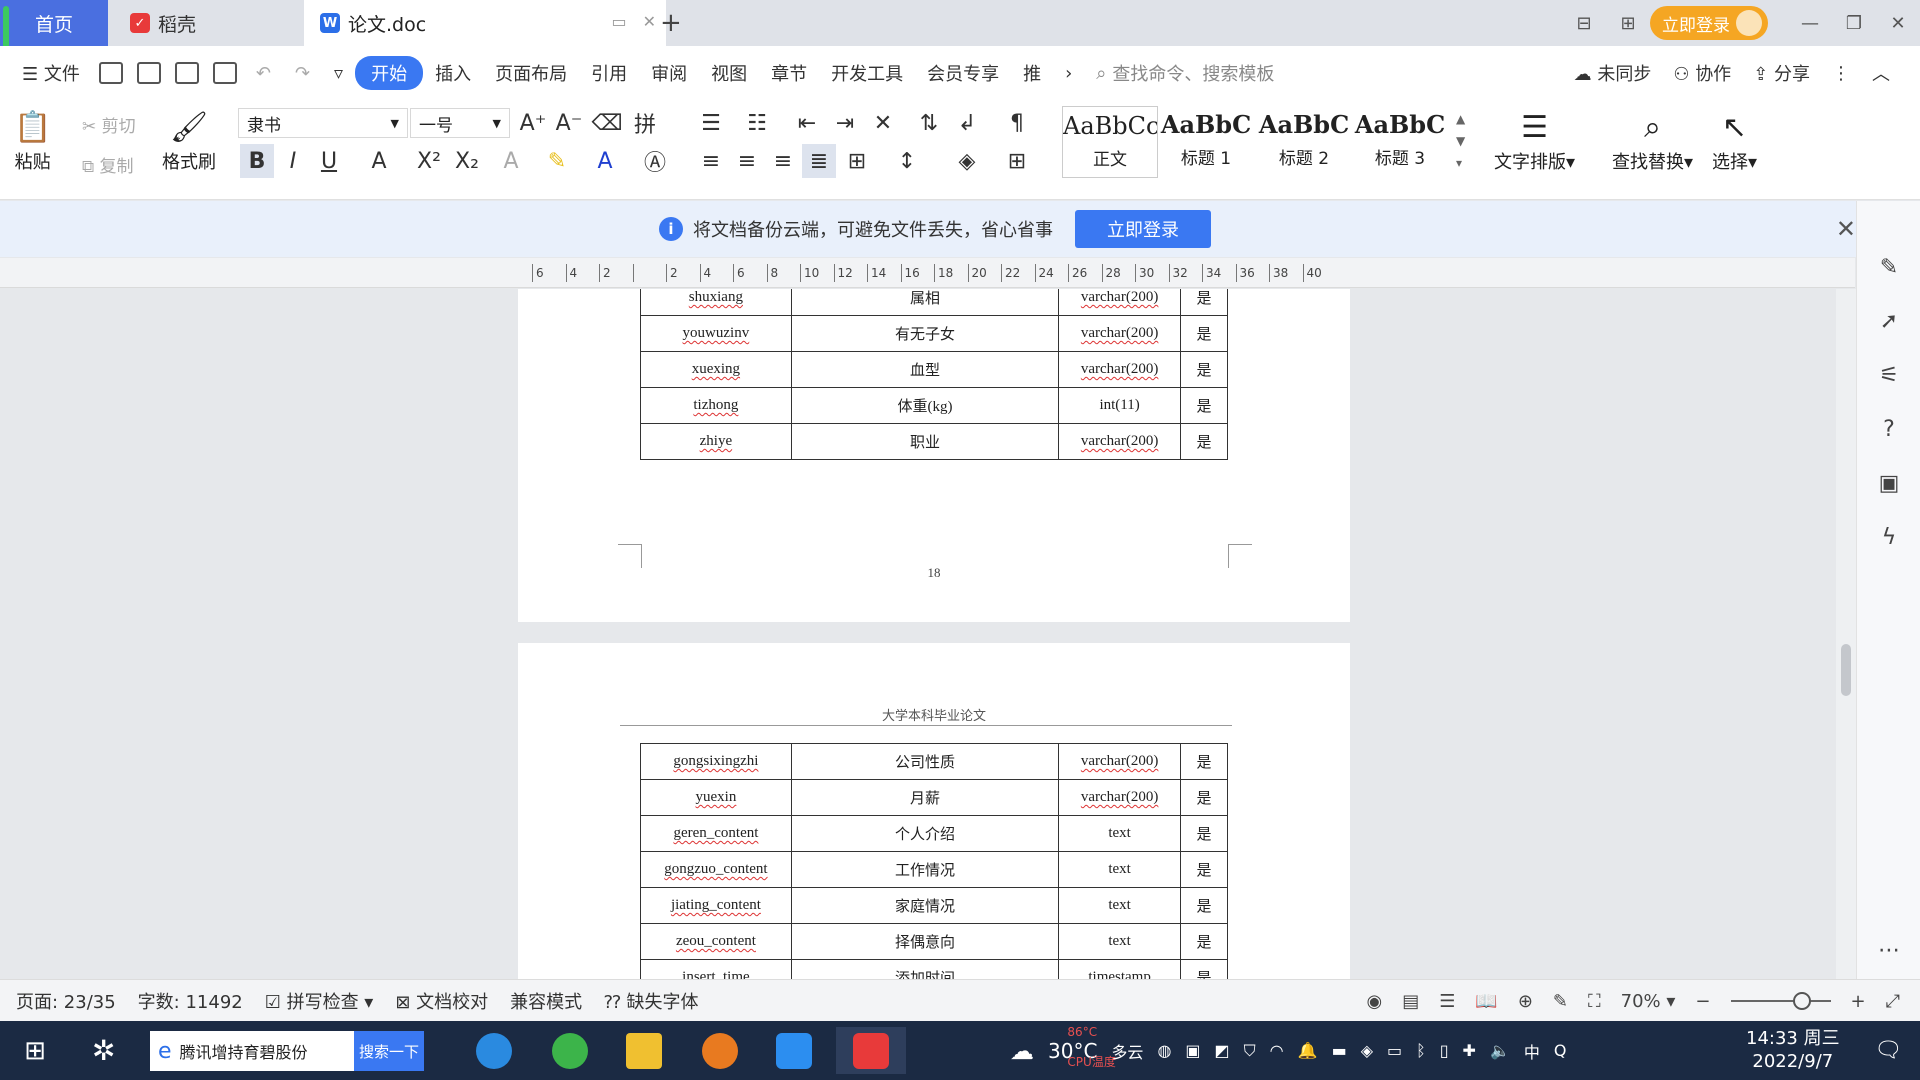 This screenshot has width=1920, height=1080. What do you see at coordinates (1206, 142) in the screenshot?
I see `style-heading-1: AaBbC 标题 1` at bounding box center [1206, 142].